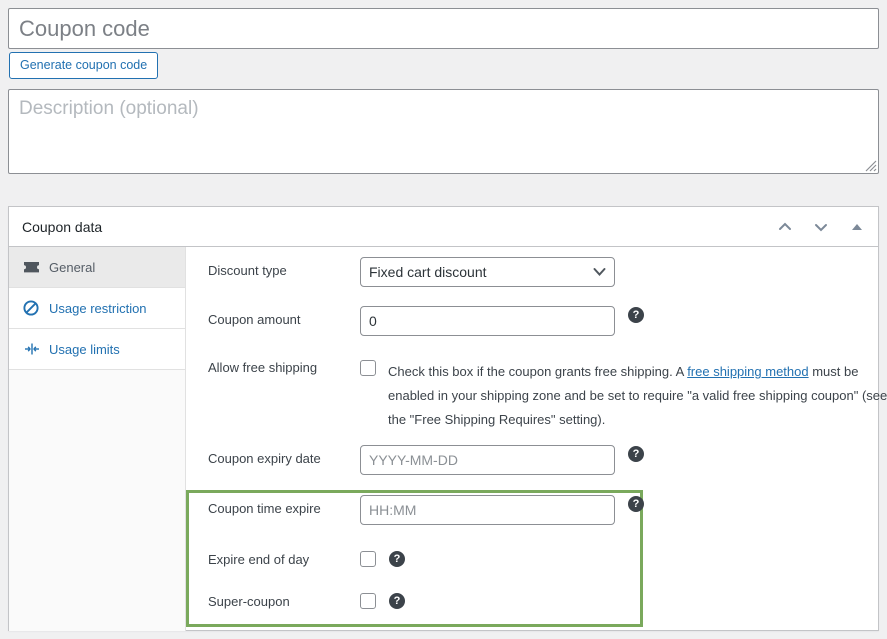 Image resolution: width=887 pixels, height=639 pixels. Describe the element at coordinates (636, 454) in the screenshot. I see `coupon-expiry-date-help-icon: ?` at that location.